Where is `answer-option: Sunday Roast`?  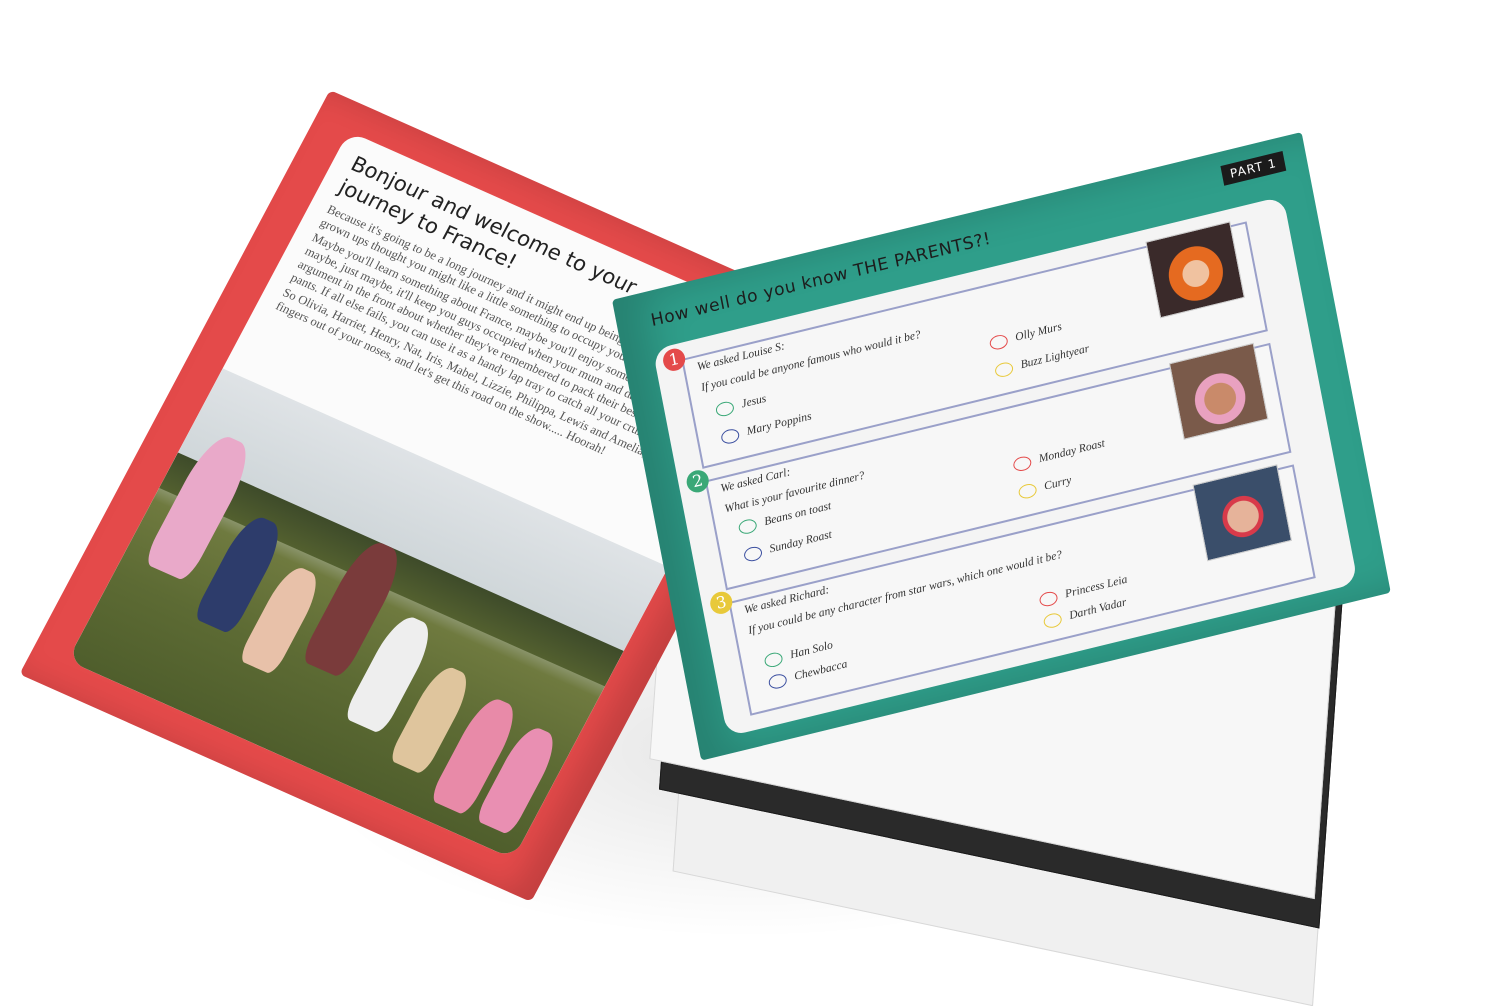 answer-option: Sunday Roast is located at coordinates (787, 546).